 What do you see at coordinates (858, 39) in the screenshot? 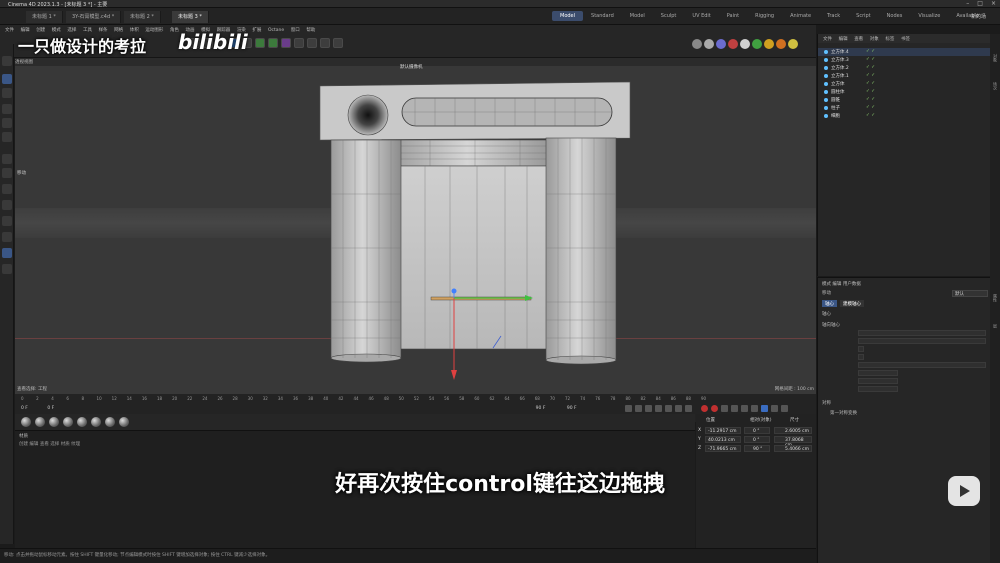
I see `om-menu-view: 查看` at bounding box center [858, 39].